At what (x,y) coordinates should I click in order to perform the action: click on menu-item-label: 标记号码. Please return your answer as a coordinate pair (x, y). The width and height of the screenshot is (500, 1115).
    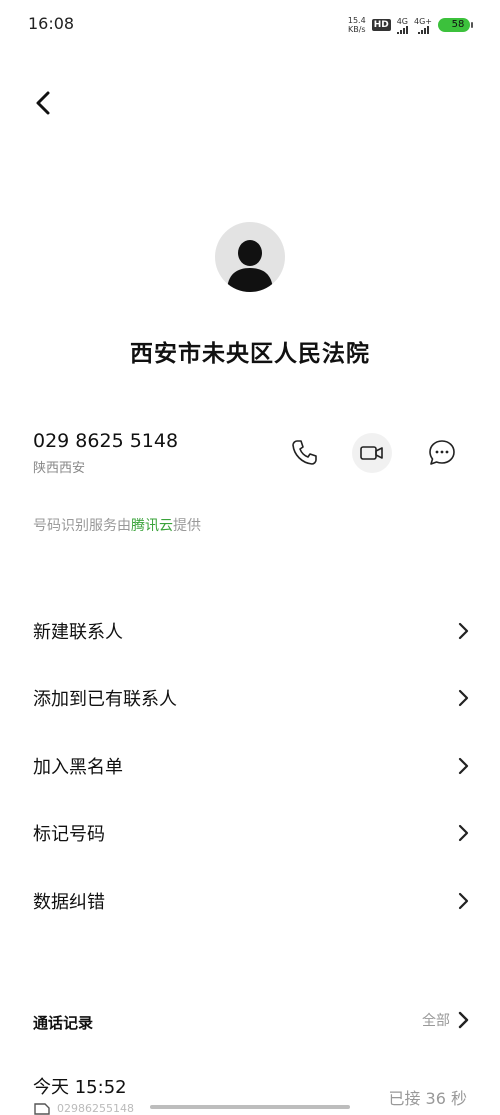
    Looking at the image, I should click on (69, 834).